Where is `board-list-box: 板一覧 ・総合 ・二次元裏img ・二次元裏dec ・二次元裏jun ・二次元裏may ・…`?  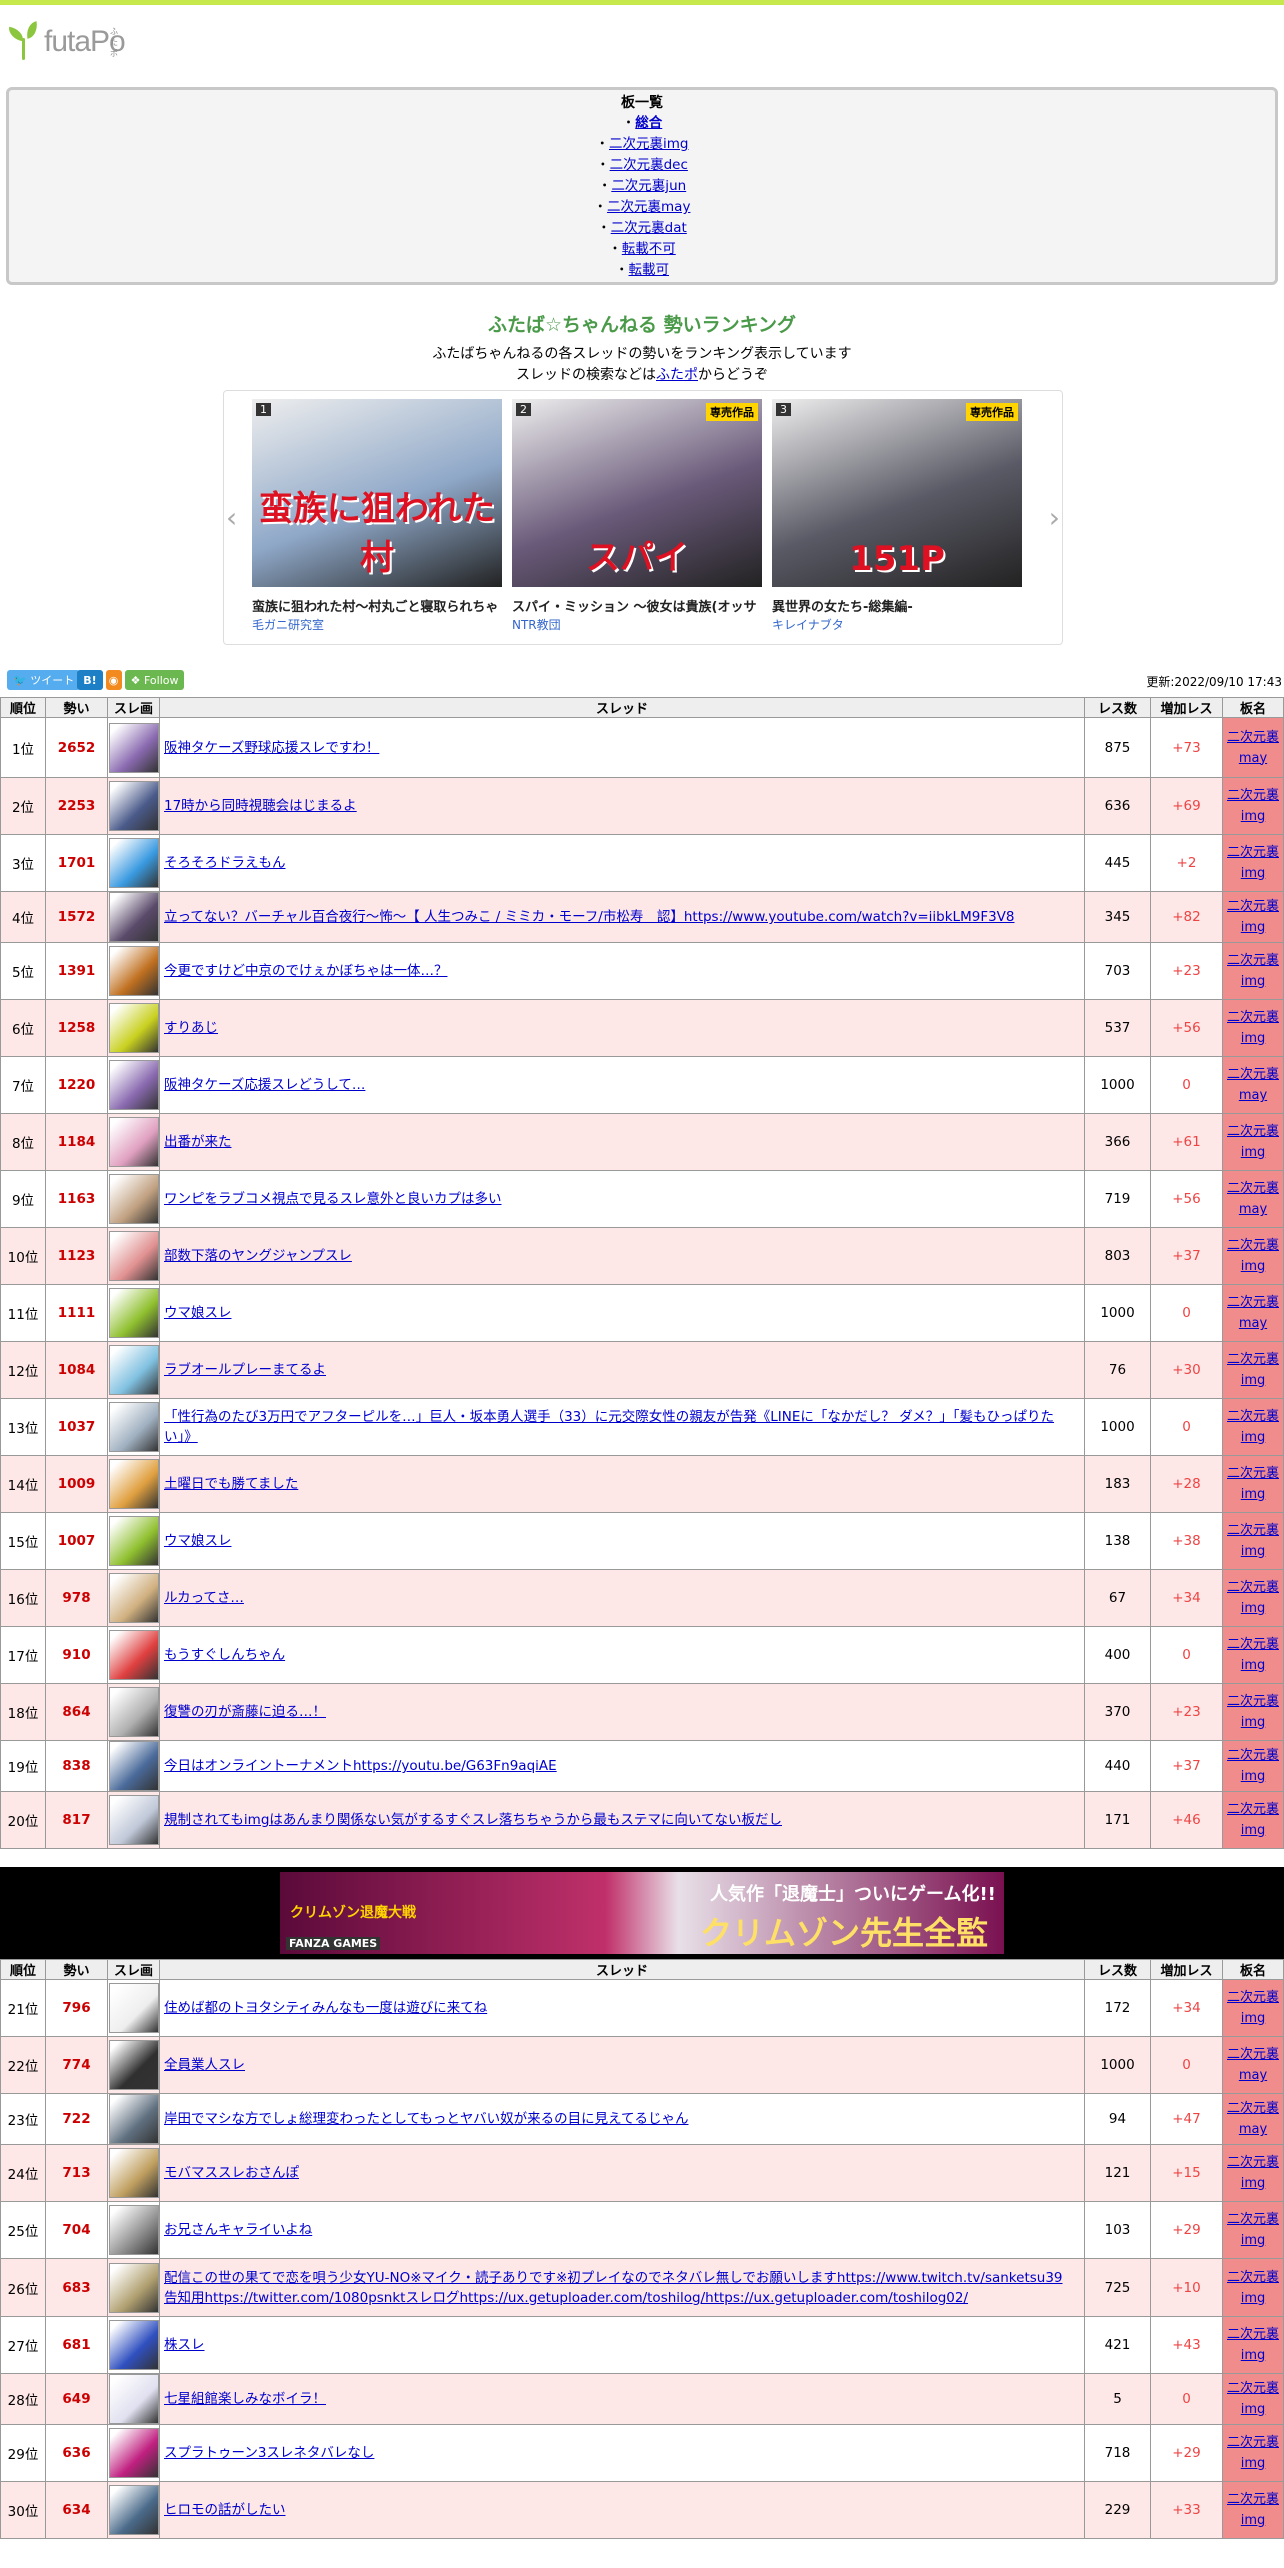 board-list-box: 板一覧 ・総合 ・二次元裏img ・二次元裏dec ・二次元裏jun ・二次元裏may ・… is located at coordinates (642, 186).